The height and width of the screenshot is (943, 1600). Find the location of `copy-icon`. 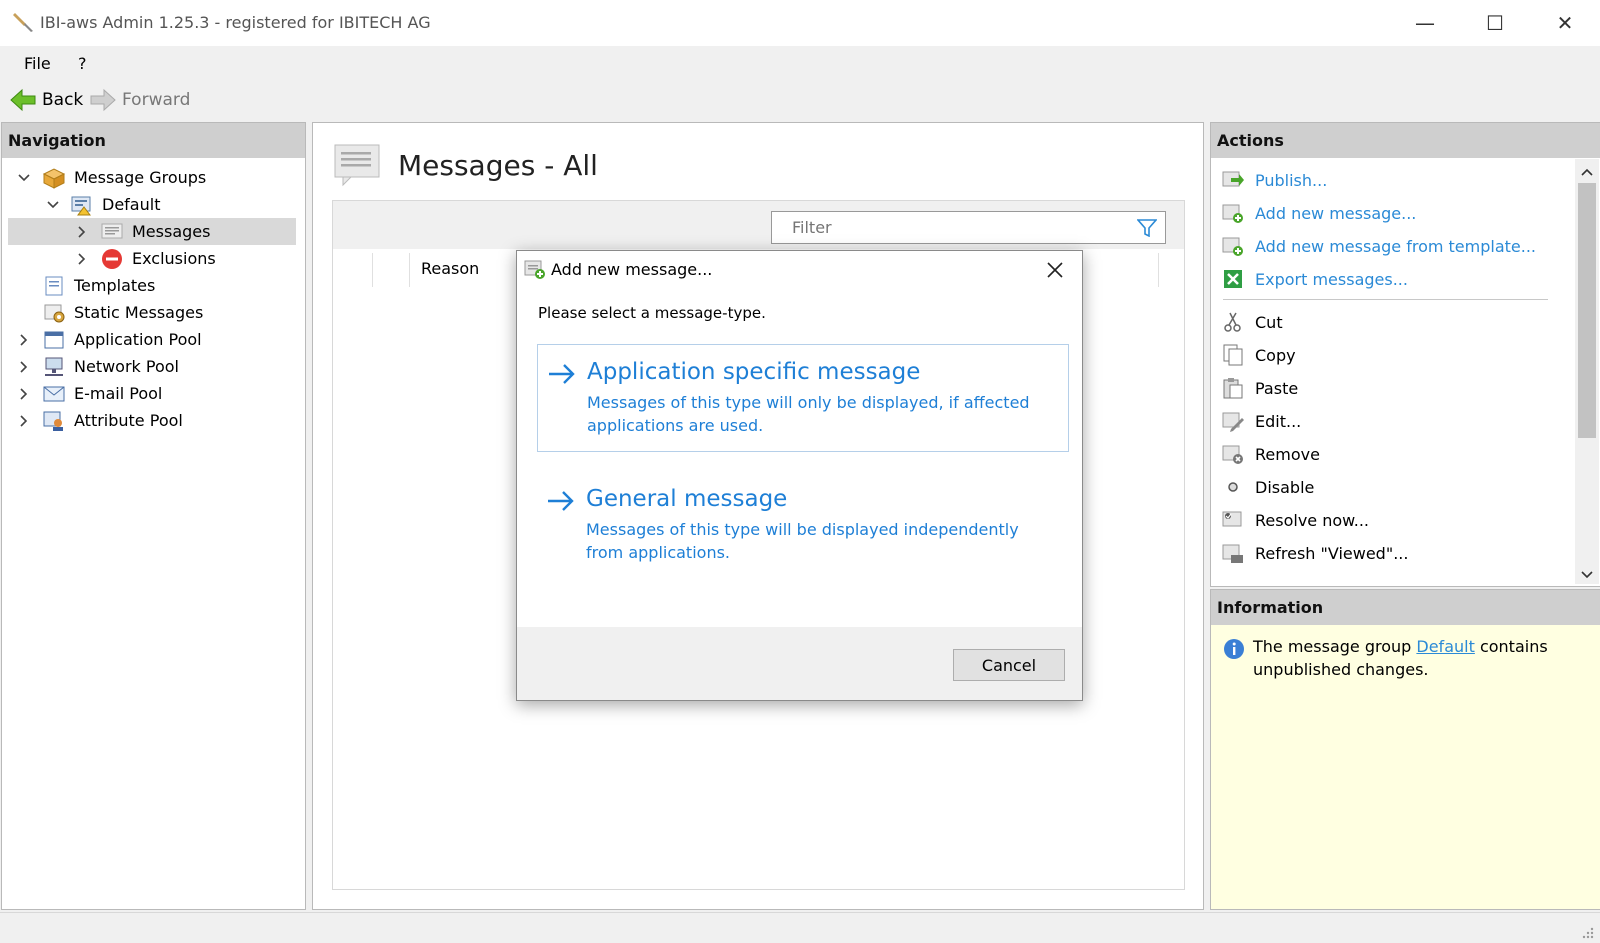

copy-icon is located at coordinates (1233, 355).